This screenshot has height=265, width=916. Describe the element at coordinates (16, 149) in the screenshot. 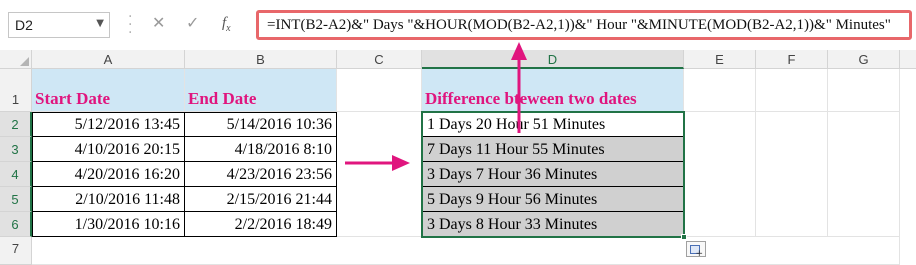

I see `row-header-3: 3` at that location.